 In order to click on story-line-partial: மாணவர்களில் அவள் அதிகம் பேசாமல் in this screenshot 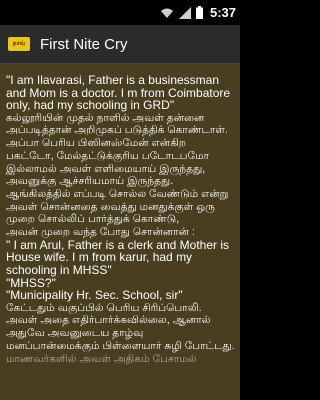, I will do `click(101, 358)`.